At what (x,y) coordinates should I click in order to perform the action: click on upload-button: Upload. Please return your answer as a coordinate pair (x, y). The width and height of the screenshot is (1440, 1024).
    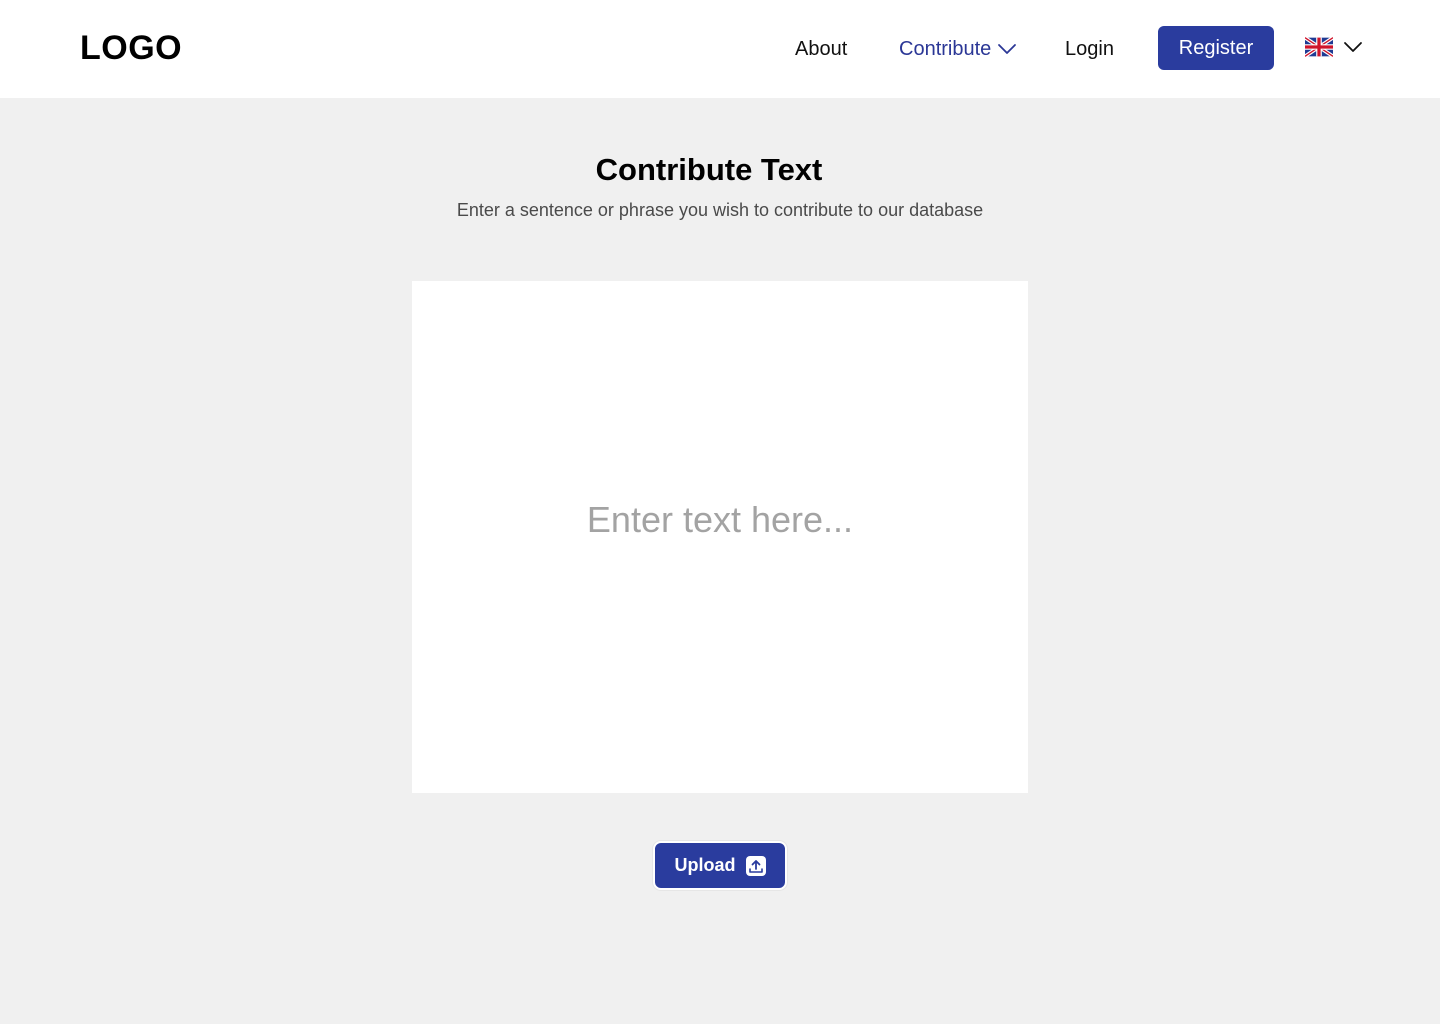
    Looking at the image, I should click on (720, 865).